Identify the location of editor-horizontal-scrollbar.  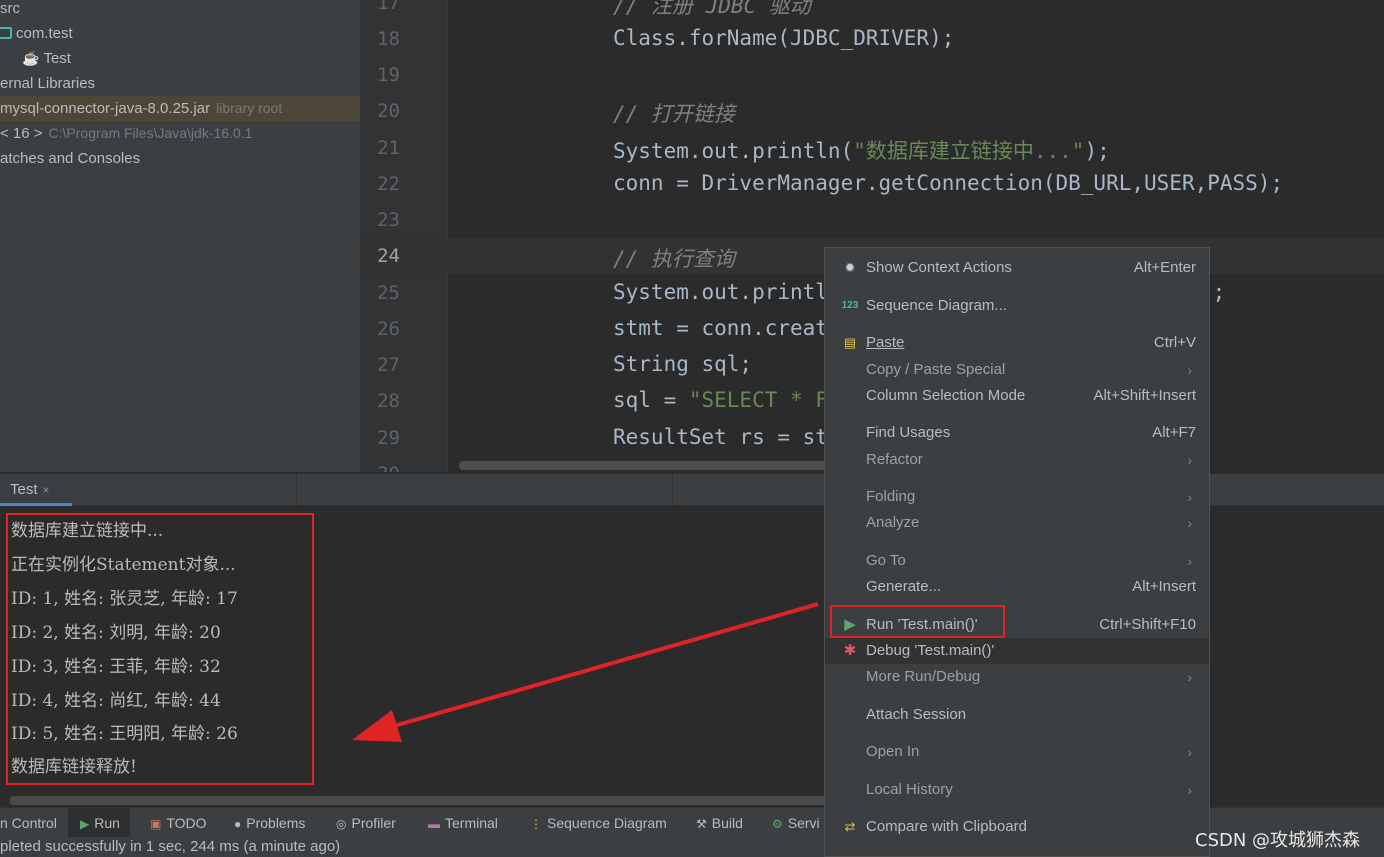
(649, 465).